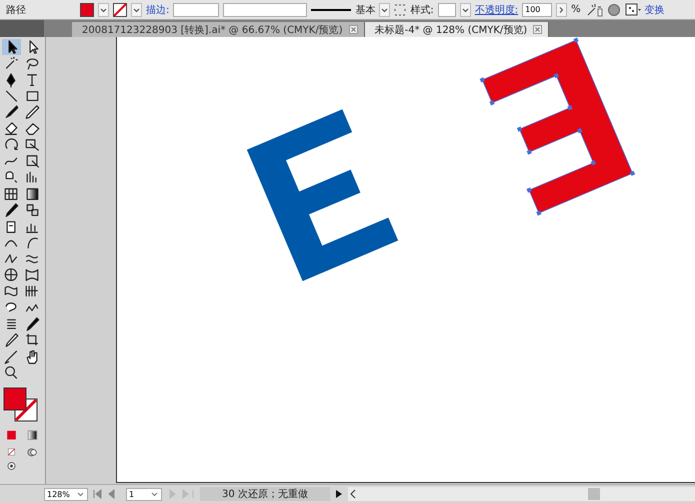  What do you see at coordinates (144, 494) in the screenshot?
I see `page-dropdown: 1` at bounding box center [144, 494].